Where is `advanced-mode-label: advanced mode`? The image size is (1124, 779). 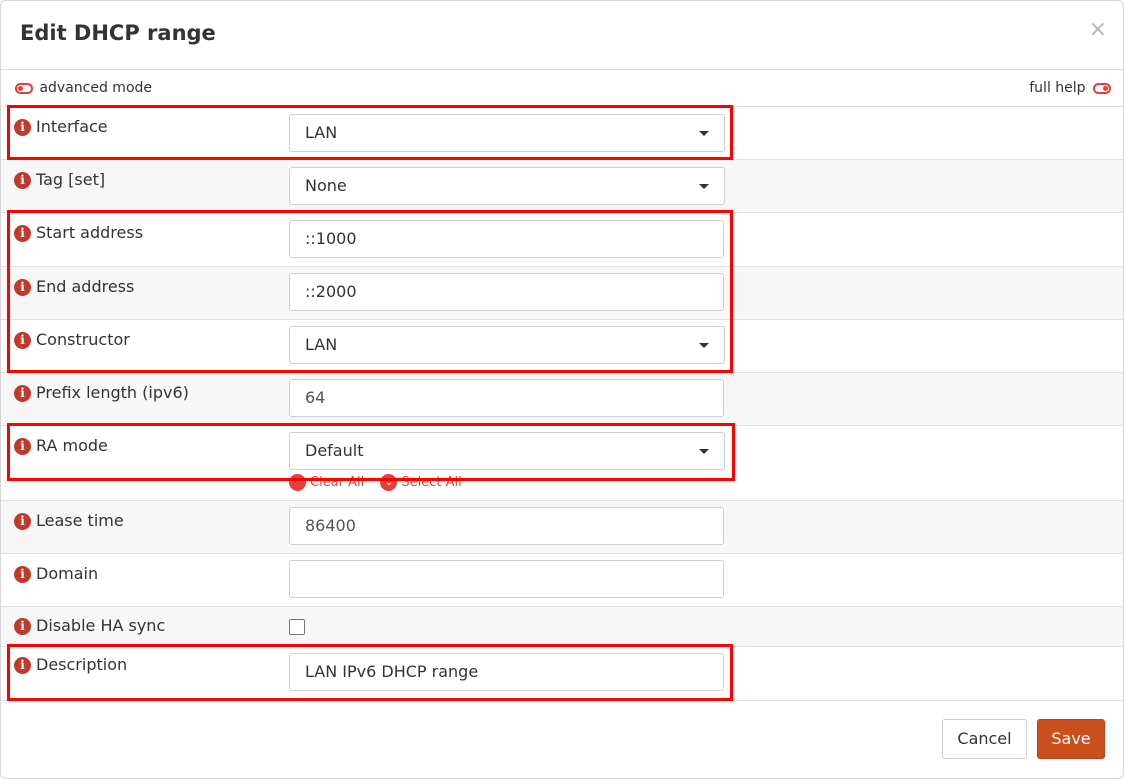 advanced-mode-label: advanced mode is located at coordinates (96, 88).